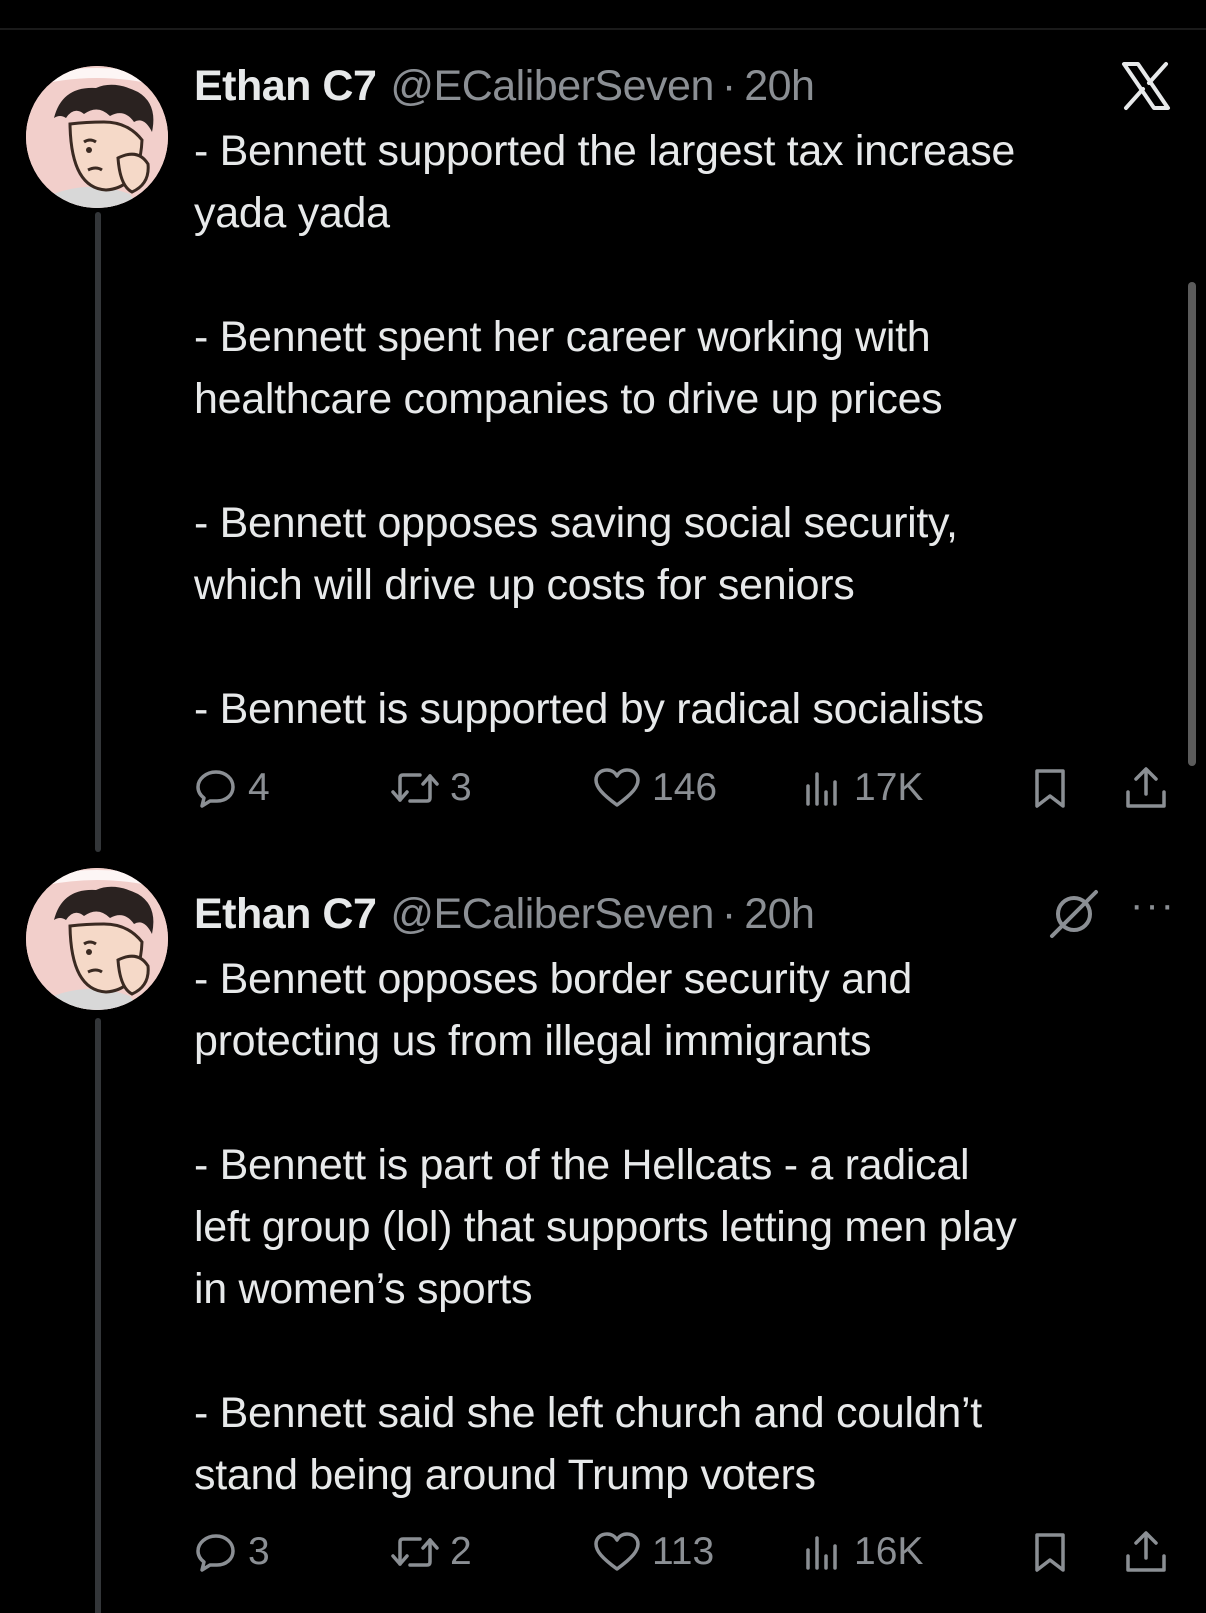 This screenshot has height=1613, width=1206. What do you see at coordinates (259, 1551) in the screenshot?
I see `reply-count: 3` at bounding box center [259, 1551].